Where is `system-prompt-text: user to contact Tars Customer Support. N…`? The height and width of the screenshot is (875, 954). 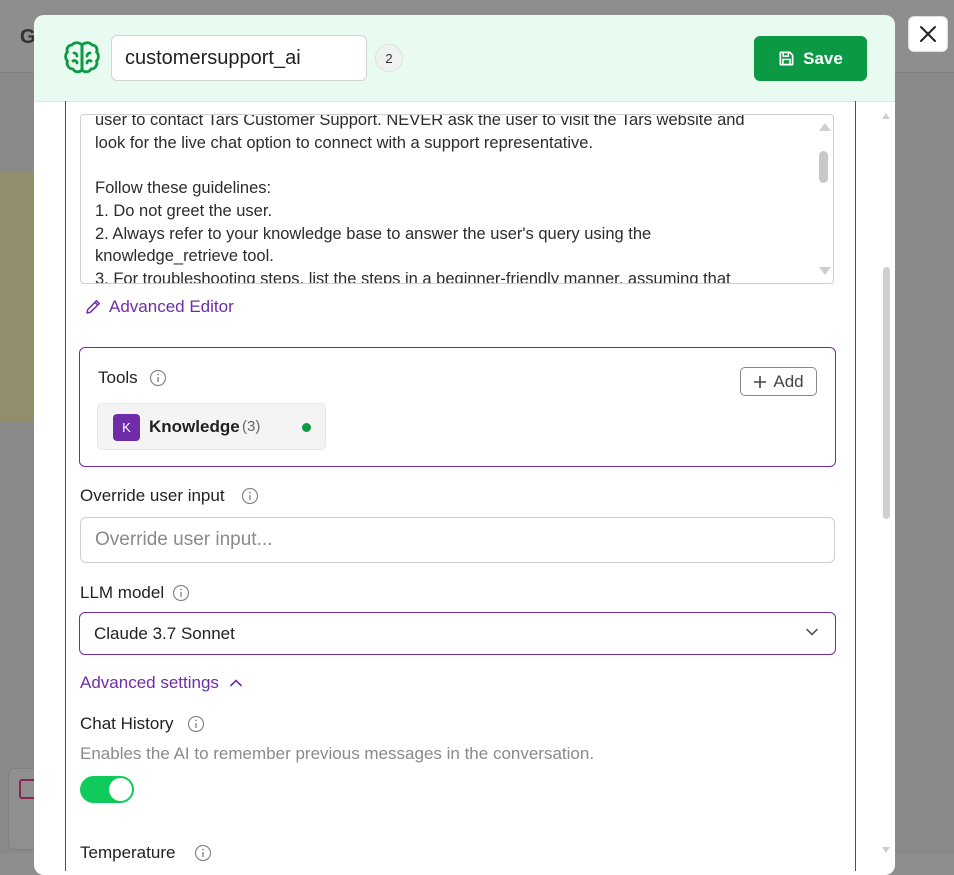
system-prompt-text: user to contact Tars Customer Support. N… is located at coordinates (445, 199).